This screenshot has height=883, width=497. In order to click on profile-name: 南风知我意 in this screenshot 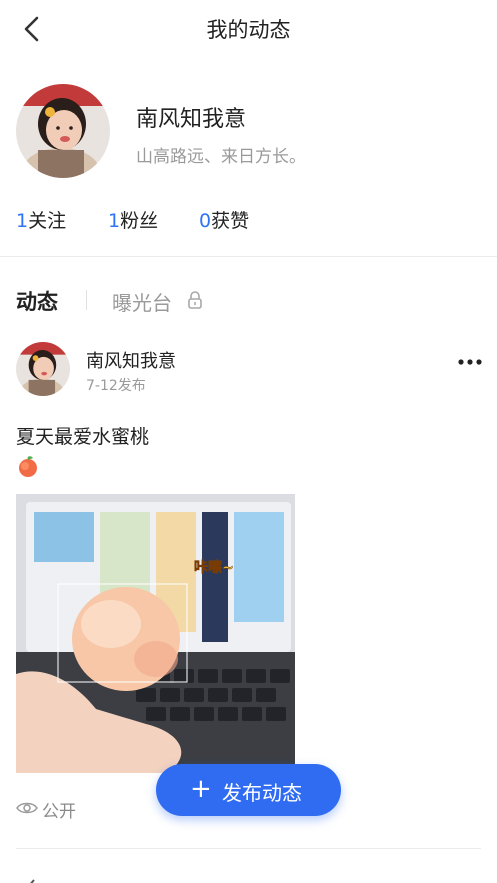, I will do `click(191, 119)`.